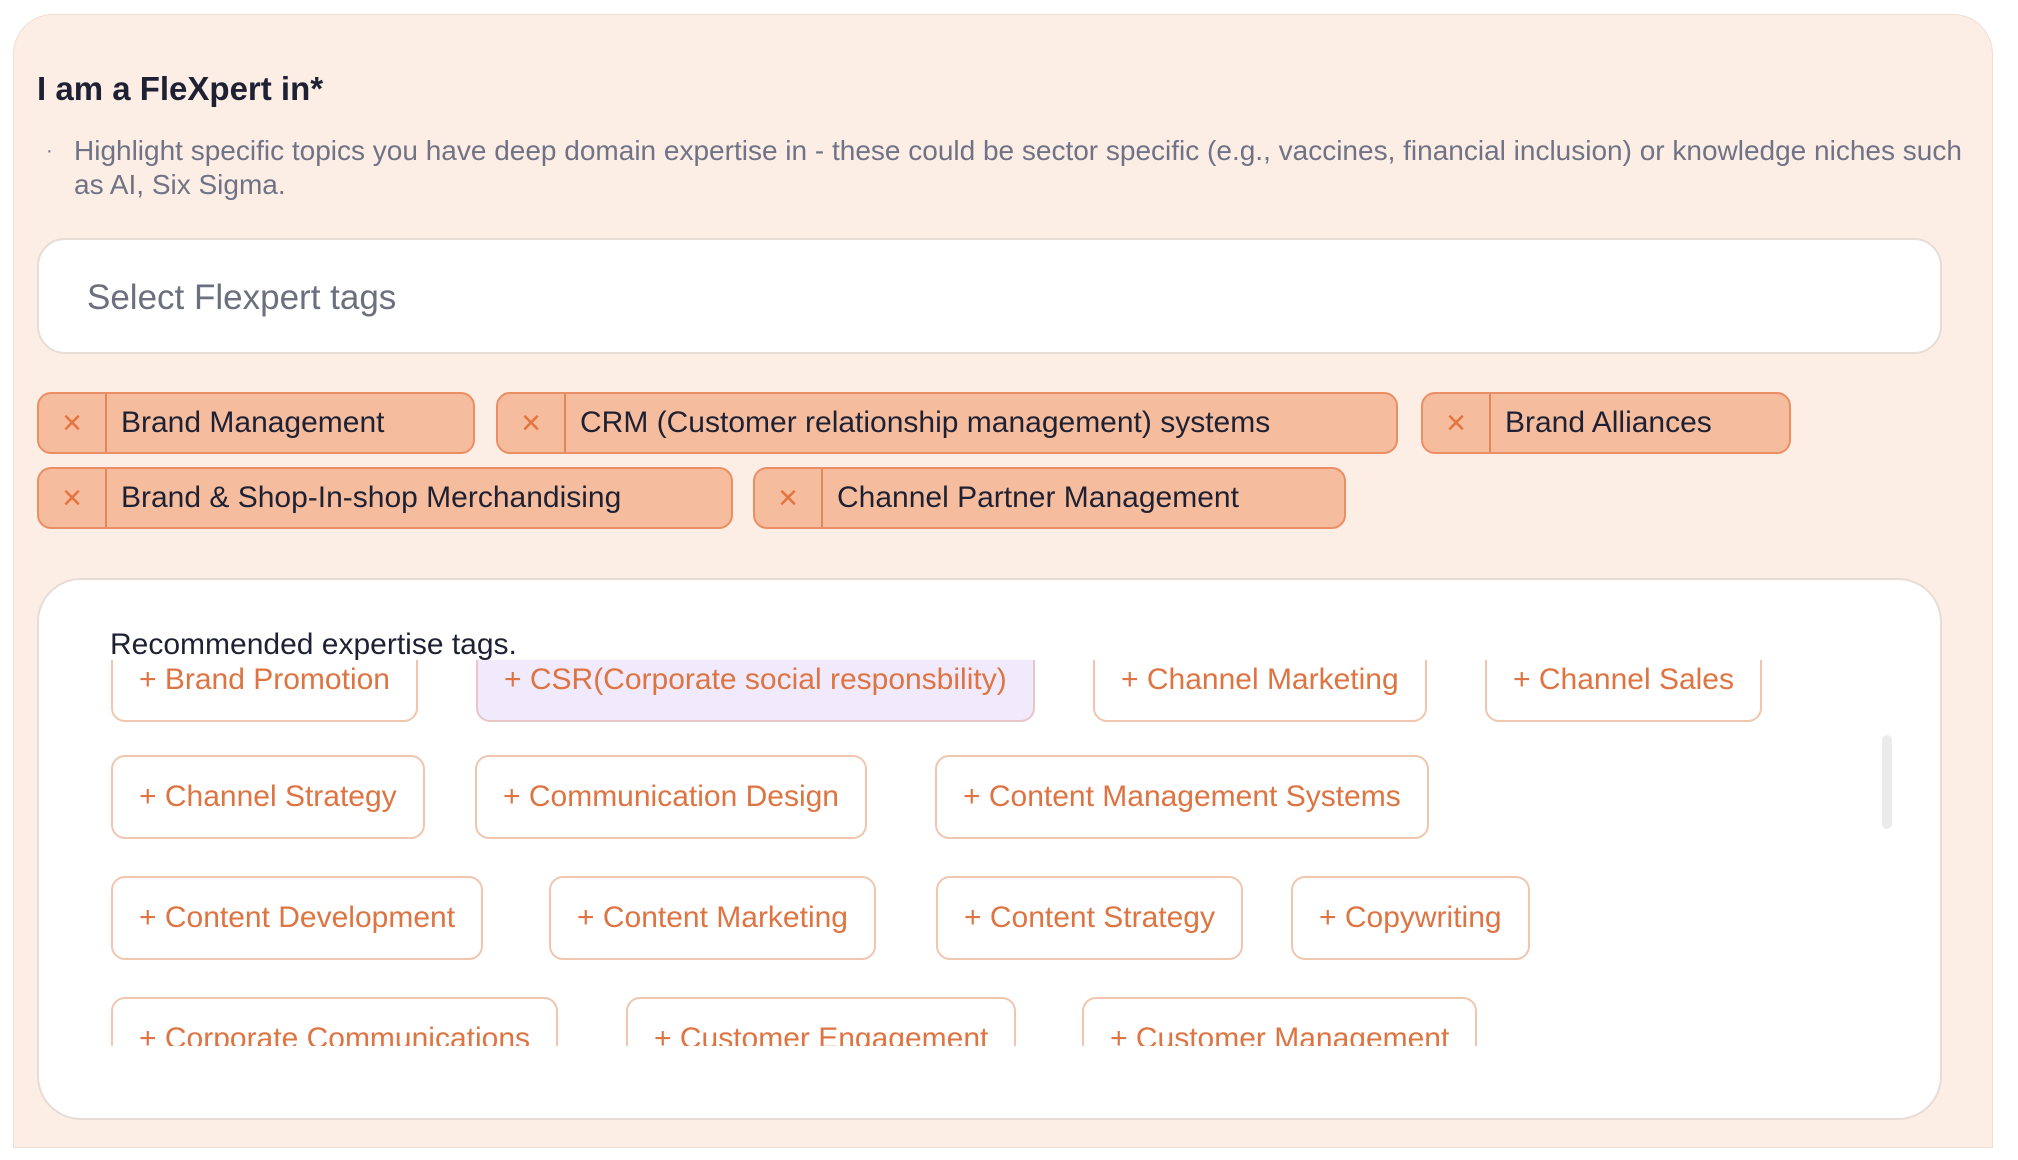 The image size is (2018, 1160). I want to click on selected-tag-chip: × Brand & Shop-In-shop Merchandising, so click(385, 498).